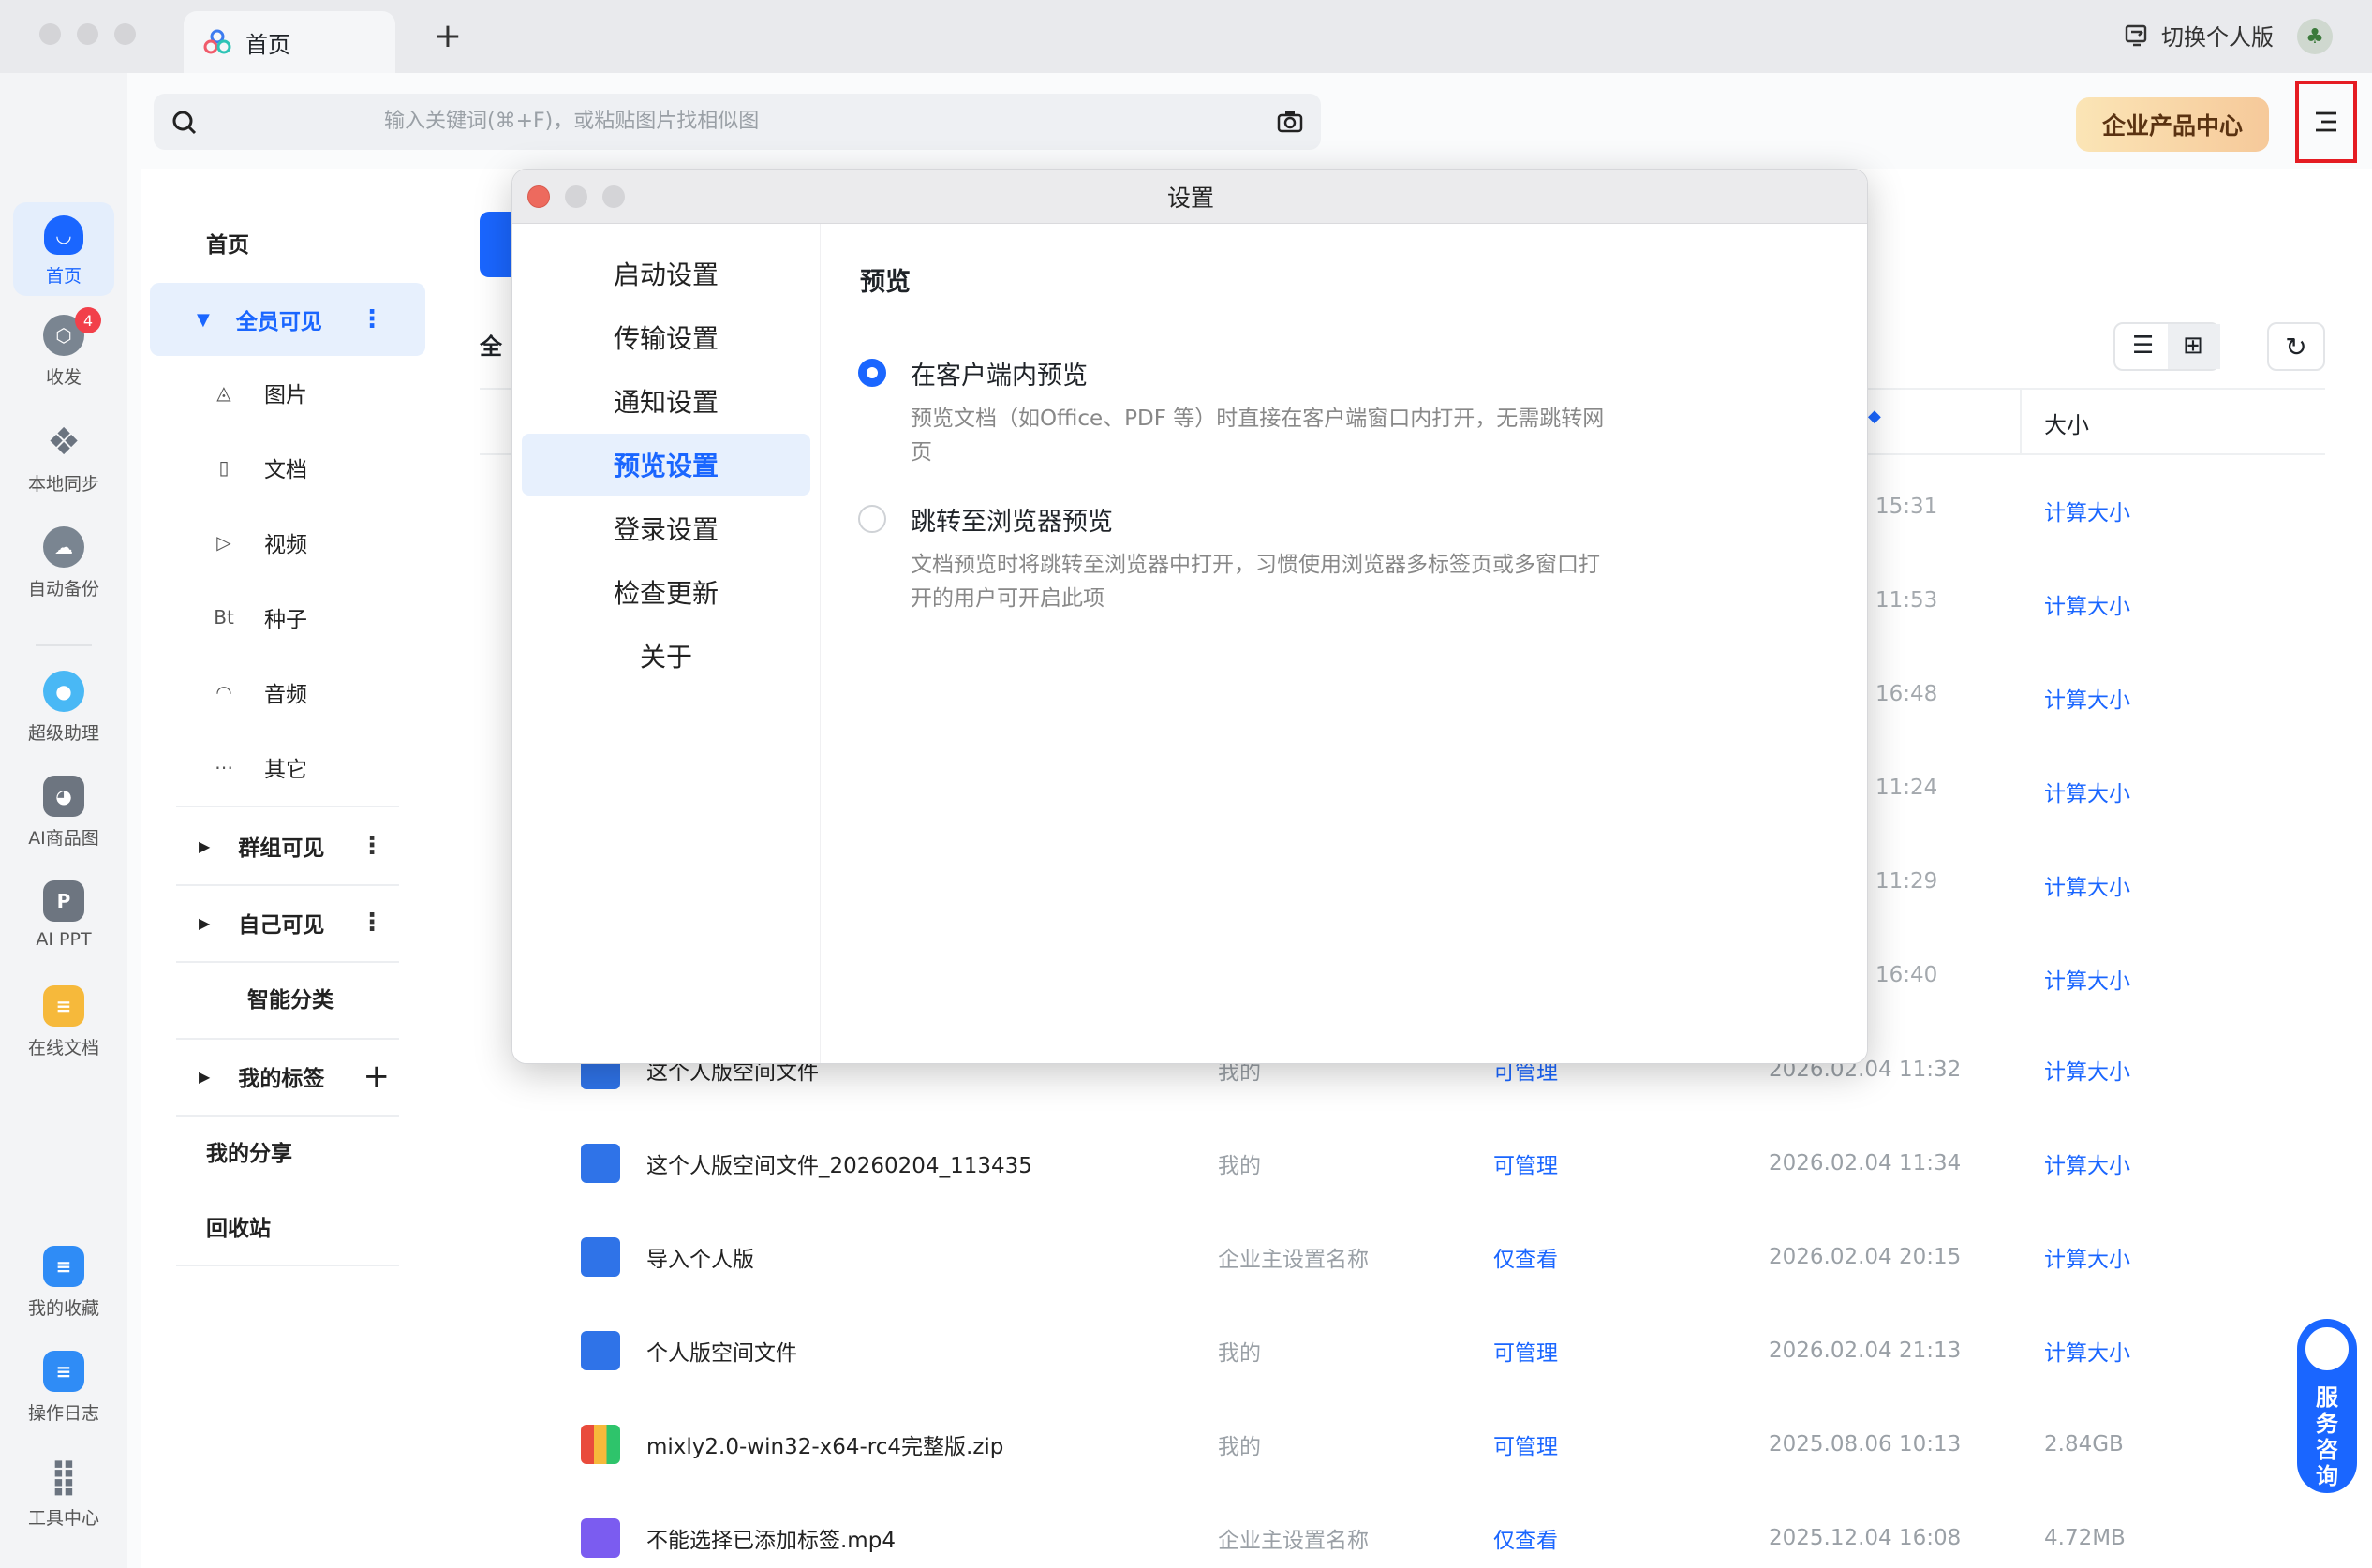 The height and width of the screenshot is (1568, 2372). What do you see at coordinates (289, 42) in the screenshot?
I see `tab-home: 首页` at bounding box center [289, 42].